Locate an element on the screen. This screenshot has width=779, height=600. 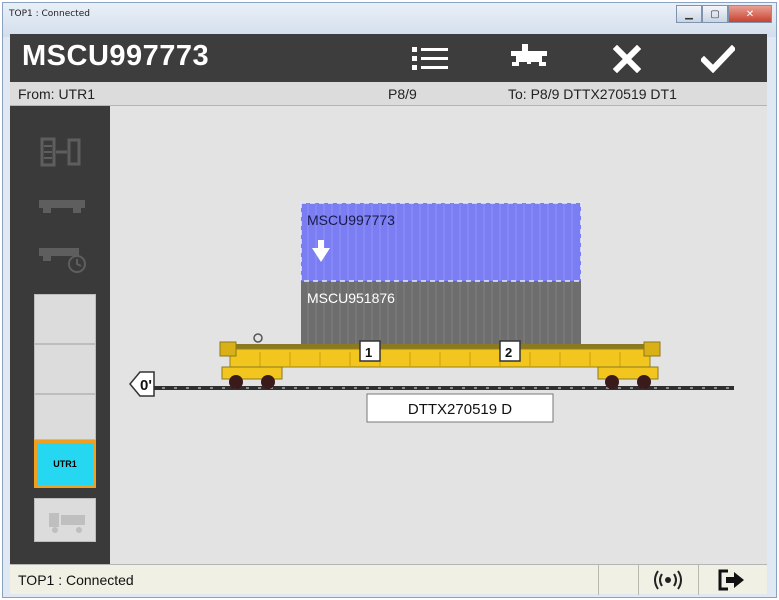
position-label: P8/9 is located at coordinates (402, 94).